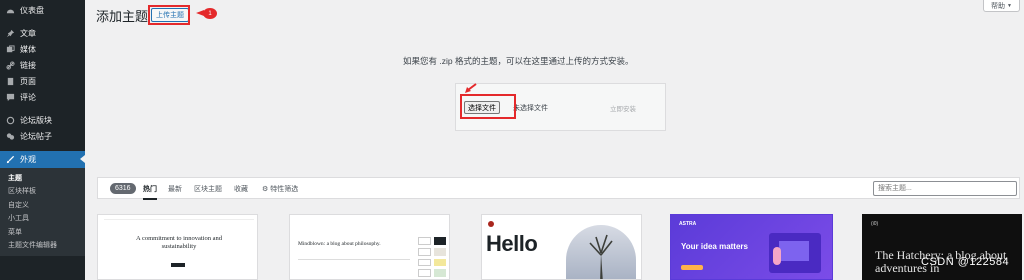  I want to click on sidebar-item-dashboard: 仪表盘, so click(42, 10).